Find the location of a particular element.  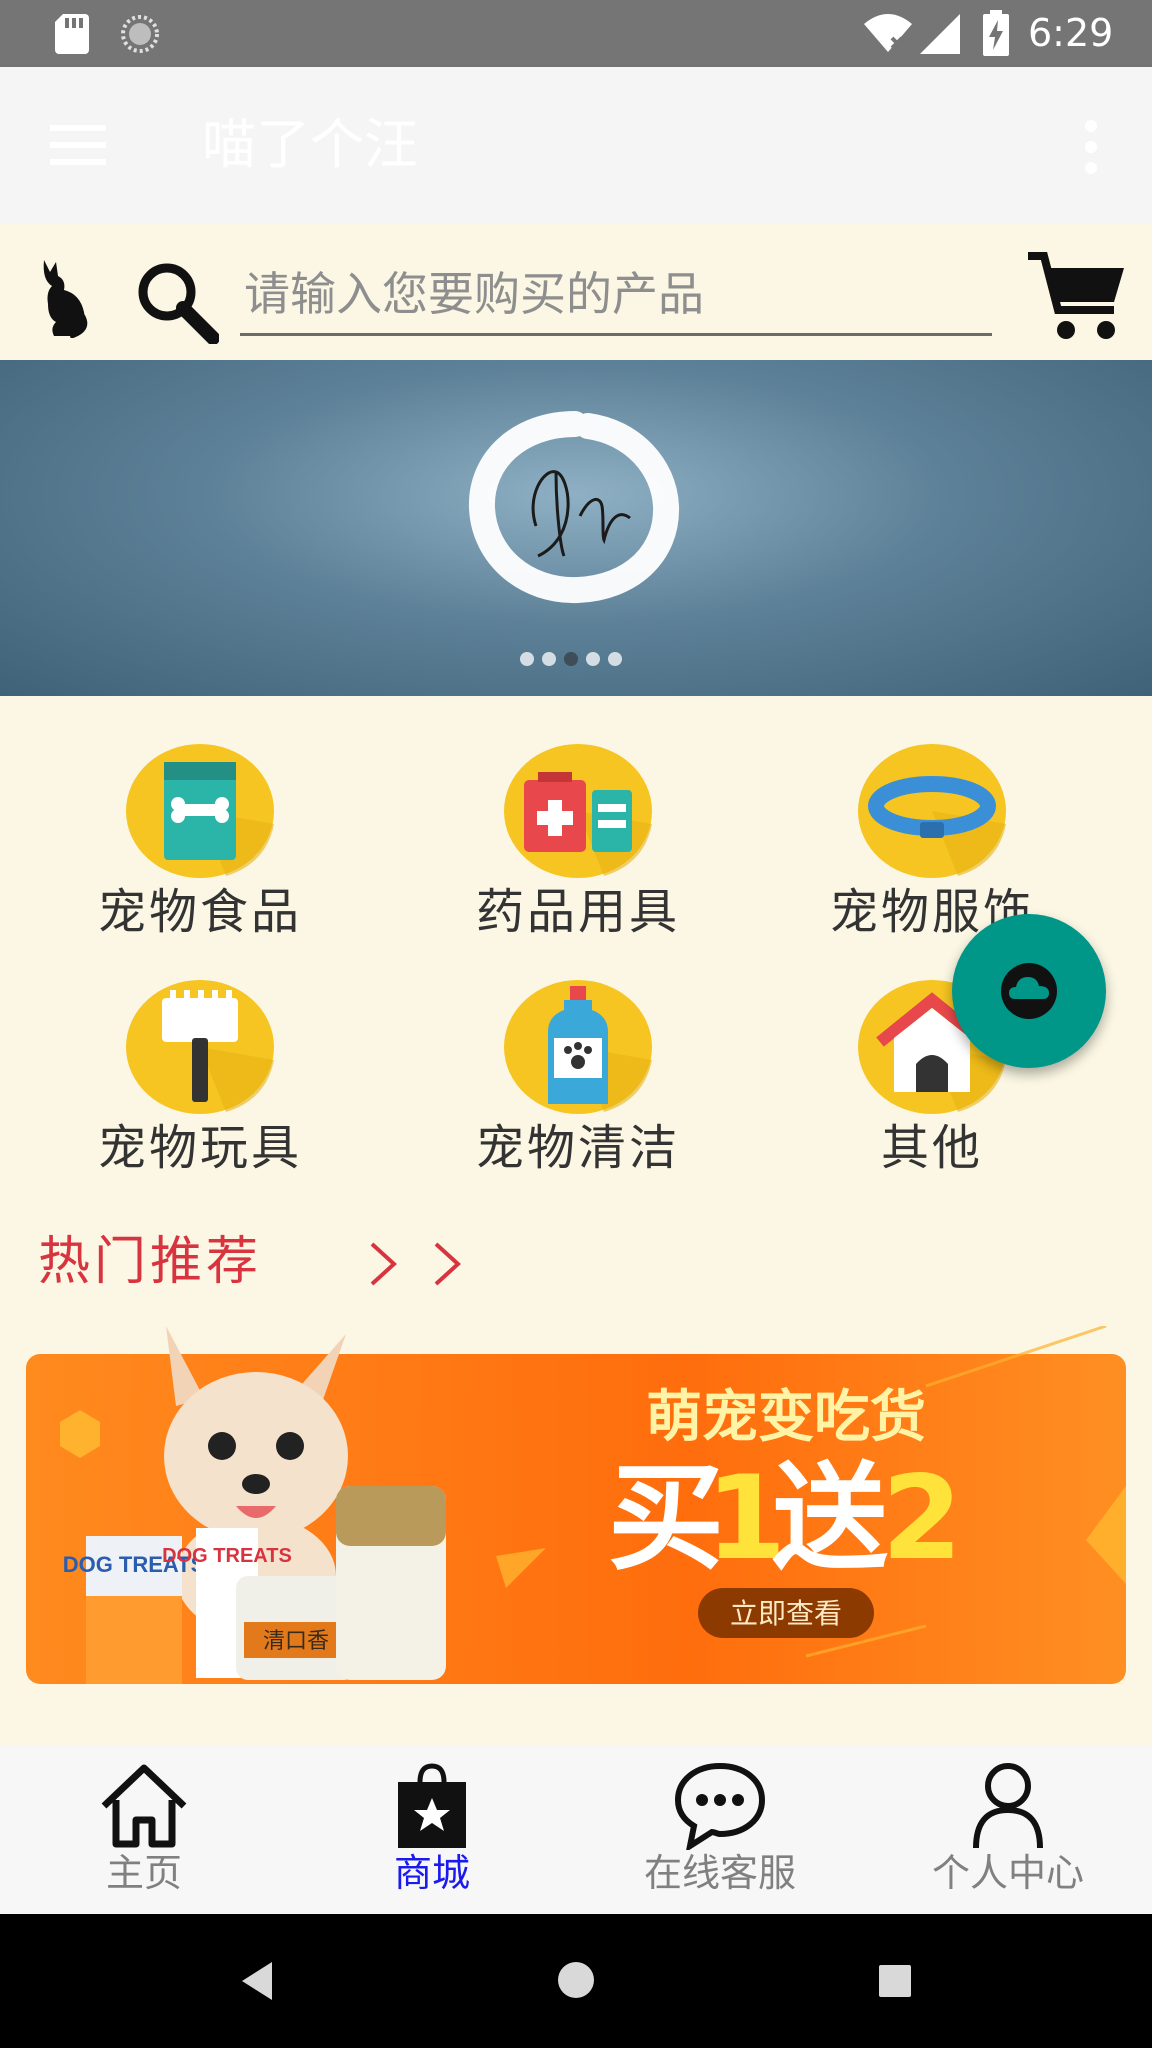

medicine-kit-icon is located at coordinates (578, 811).